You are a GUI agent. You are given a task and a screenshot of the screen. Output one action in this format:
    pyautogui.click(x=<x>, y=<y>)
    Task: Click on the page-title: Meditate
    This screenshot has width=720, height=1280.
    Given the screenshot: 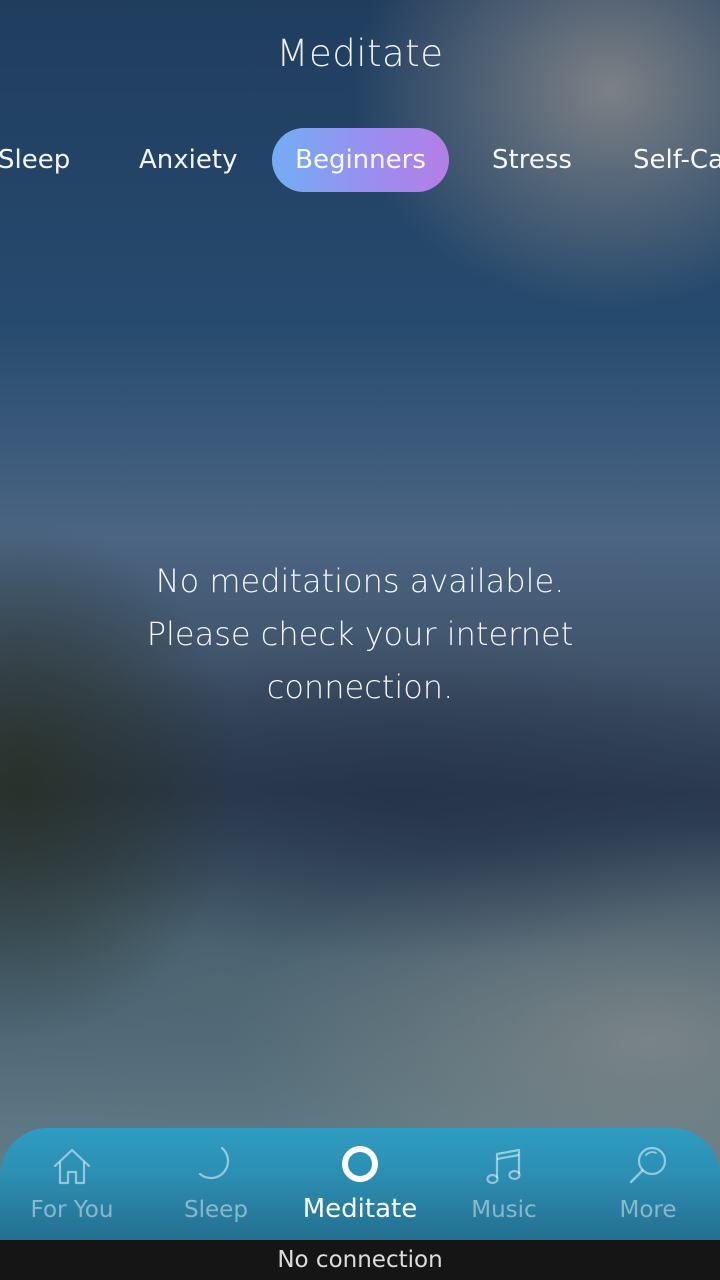 What is the action you would take?
    pyautogui.click(x=360, y=53)
    